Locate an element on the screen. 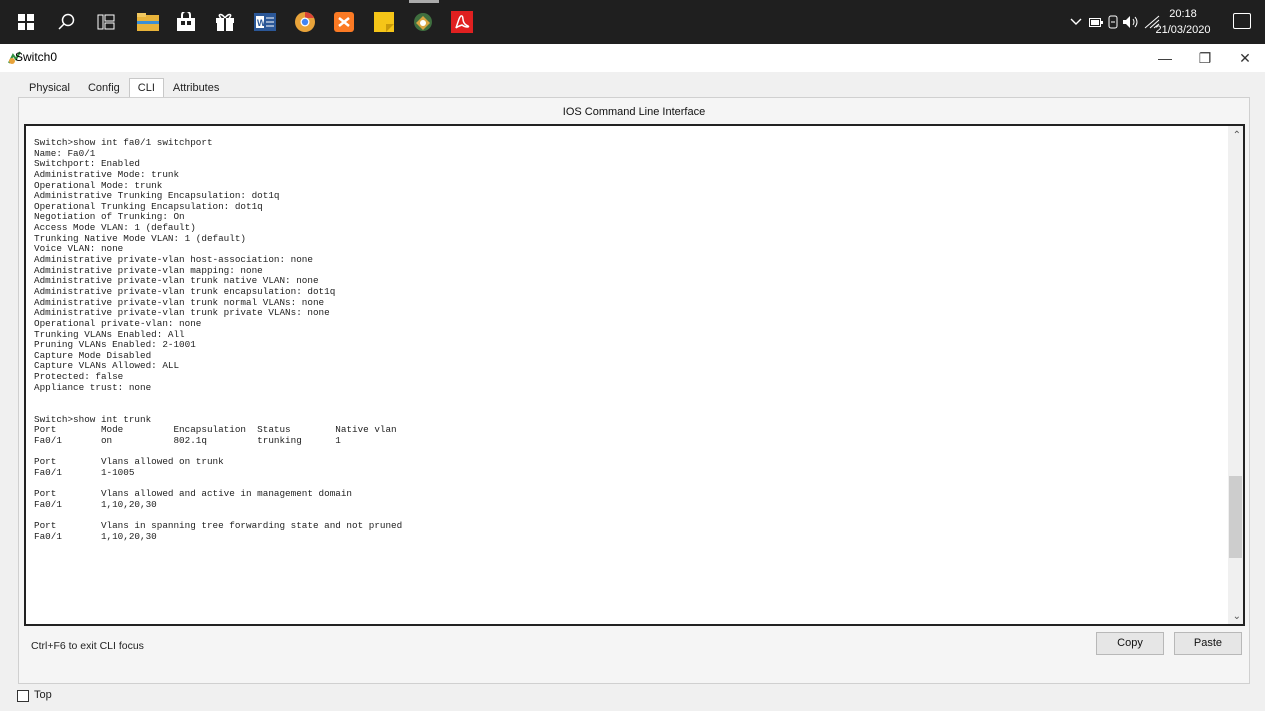 The height and width of the screenshot is (711, 1265). taskbar: W 20:18 21/03/2020 is located at coordinates (632, 22).